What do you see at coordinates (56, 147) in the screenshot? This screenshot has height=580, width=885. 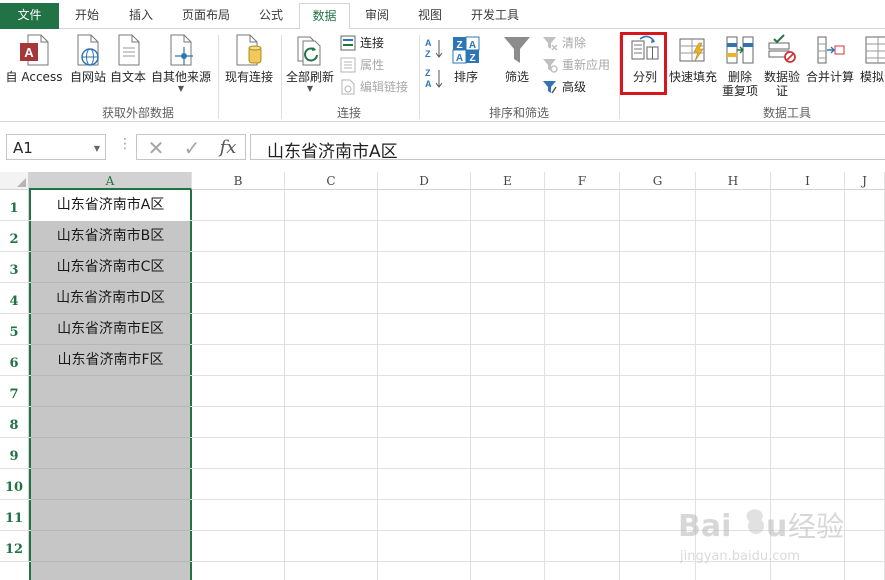 I see `name-box: A1 ▼` at bounding box center [56, 147].